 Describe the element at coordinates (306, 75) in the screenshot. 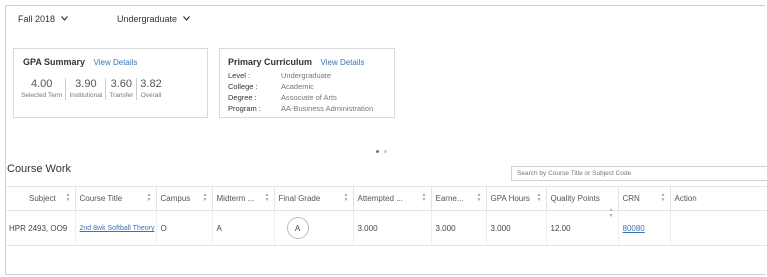

I see `curriculum-value: Undergraduate` at that location.